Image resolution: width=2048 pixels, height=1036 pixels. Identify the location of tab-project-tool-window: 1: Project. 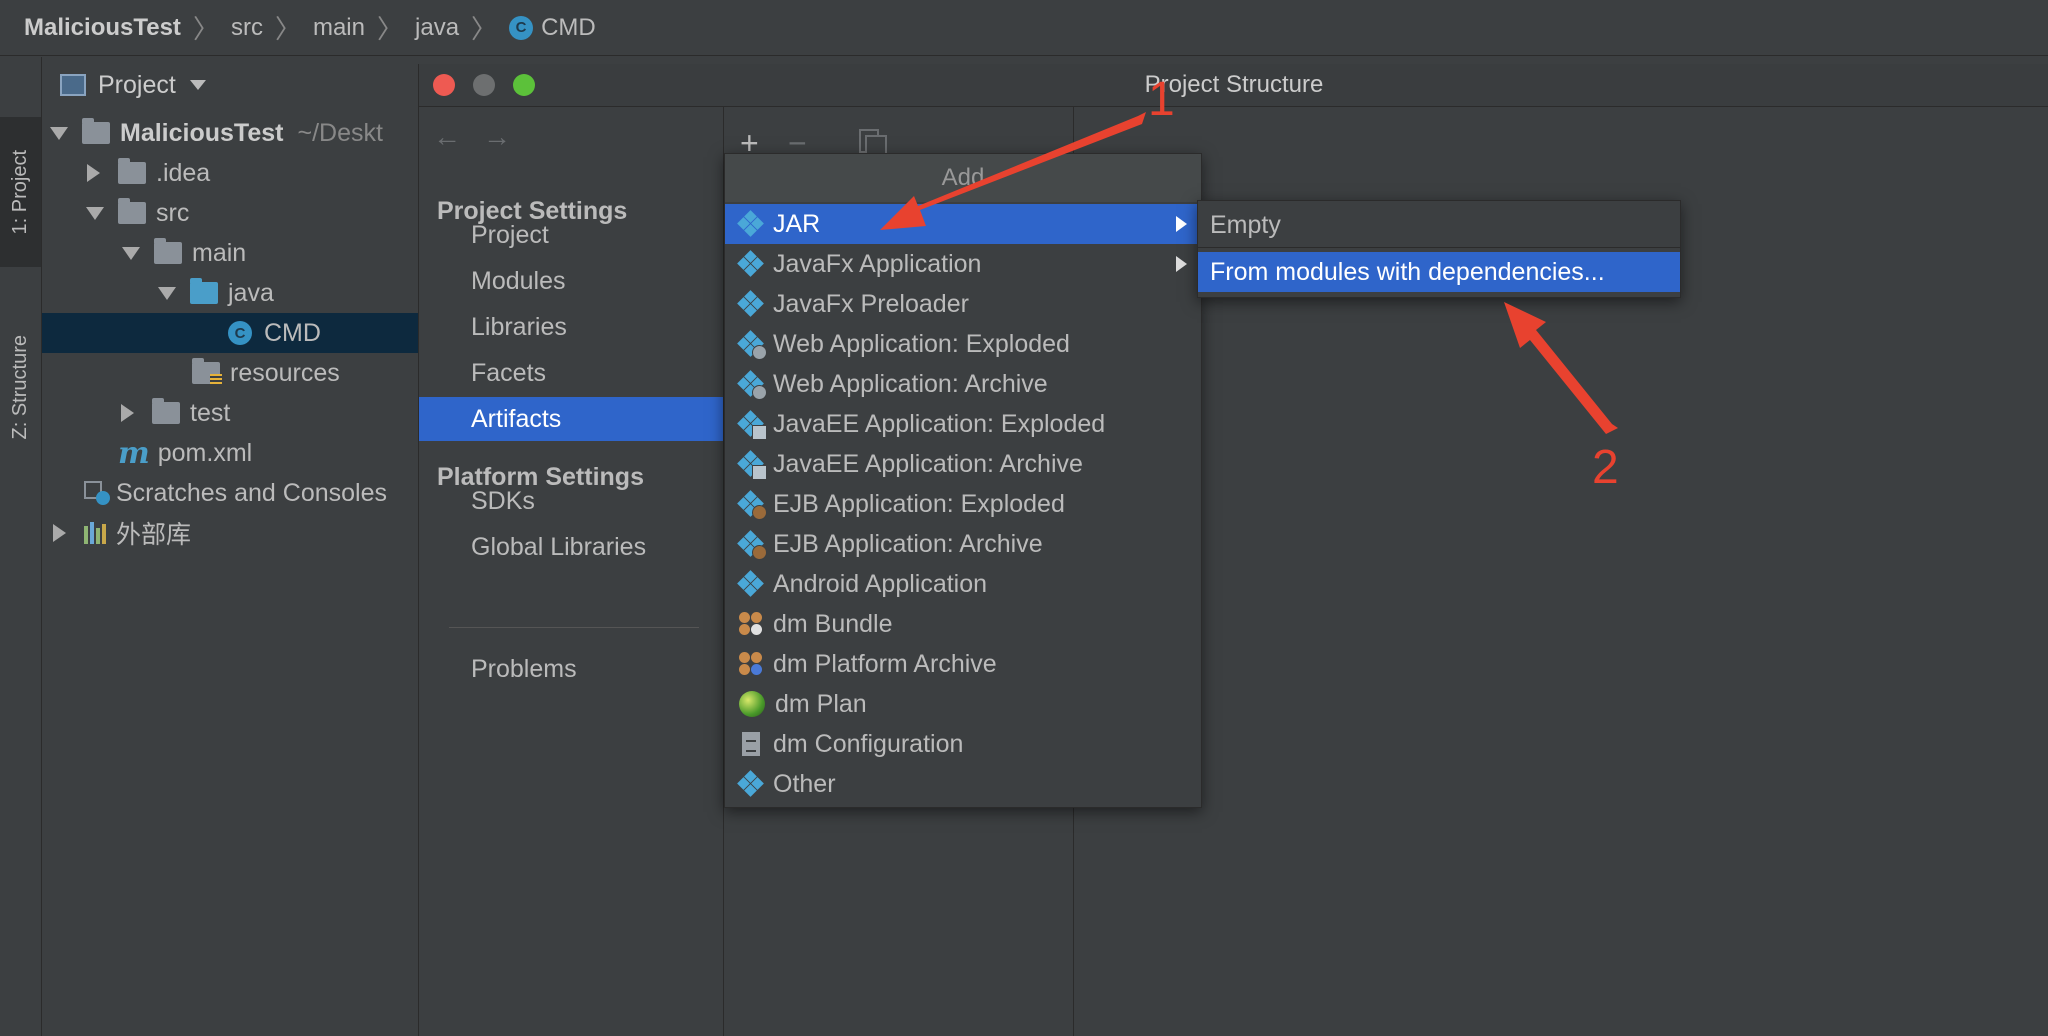
(20, 192).